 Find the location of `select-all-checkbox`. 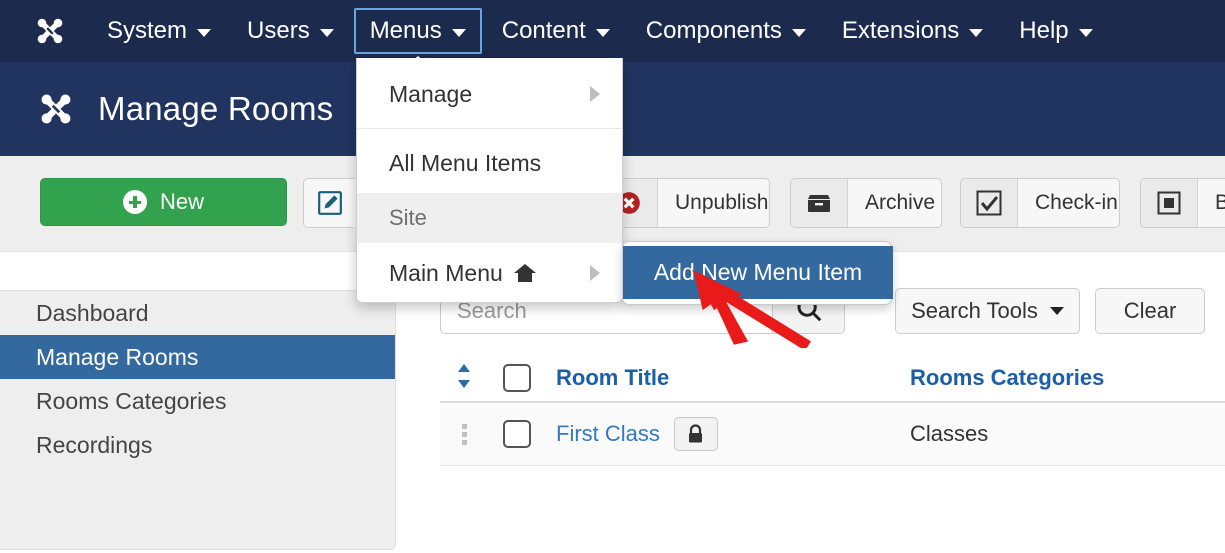

select-all-checkbox is located at coordinates (517, 378).